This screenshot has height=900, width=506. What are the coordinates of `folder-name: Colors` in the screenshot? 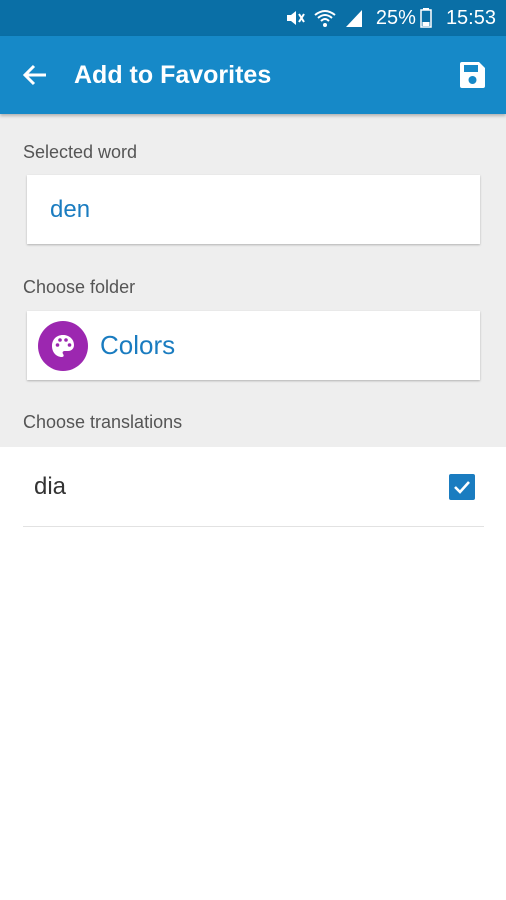 It's located at (138, 345).